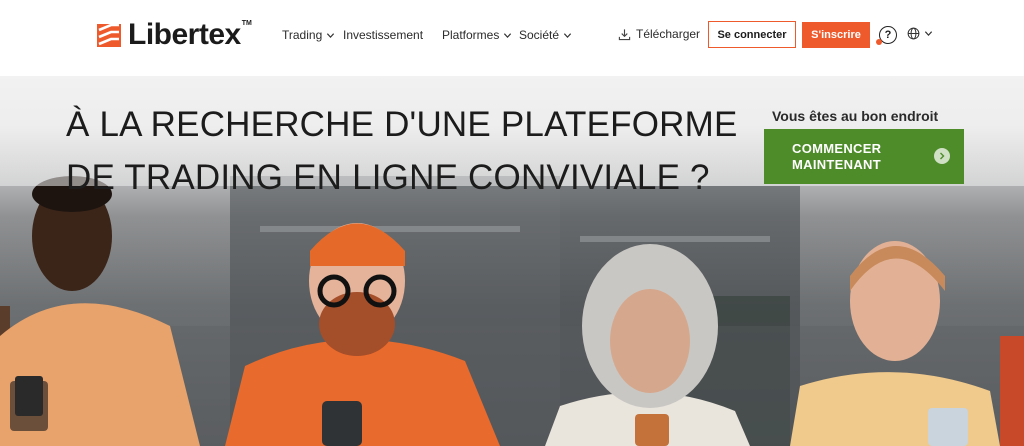  I want to click on help-icon: ?, so click(888, 35).